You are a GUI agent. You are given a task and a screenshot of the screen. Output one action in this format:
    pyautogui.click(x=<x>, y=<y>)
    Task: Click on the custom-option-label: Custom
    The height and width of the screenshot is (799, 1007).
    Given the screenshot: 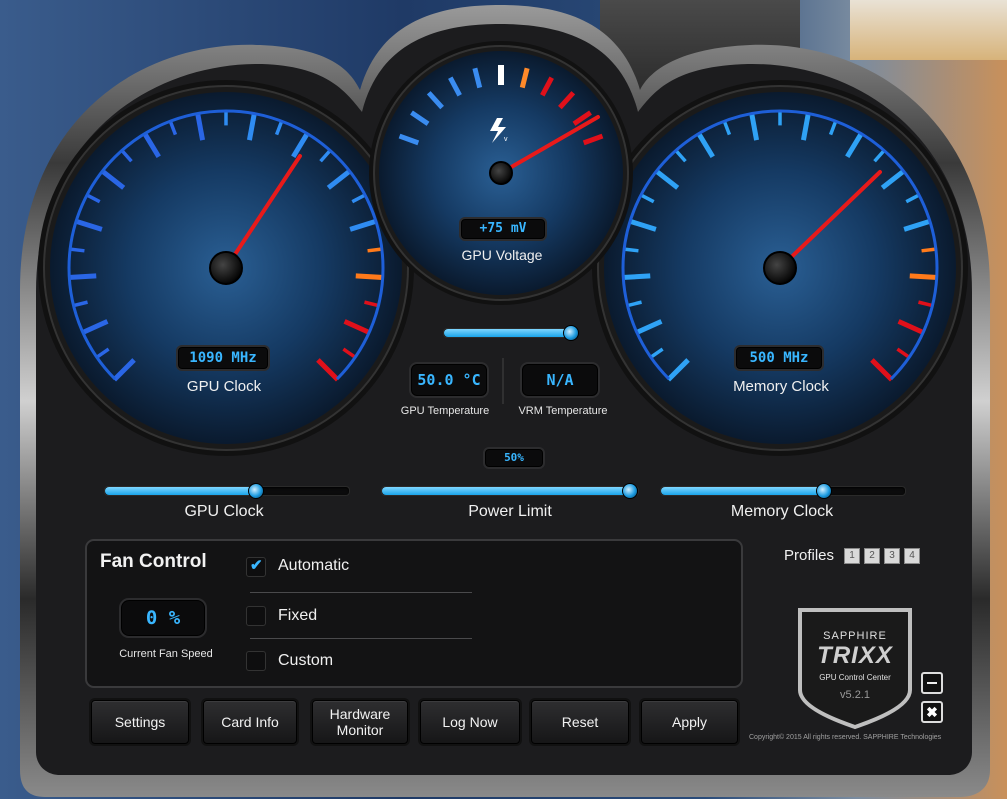 What is the action you would take?
    pyautogui.click(x=306, y=660)
    